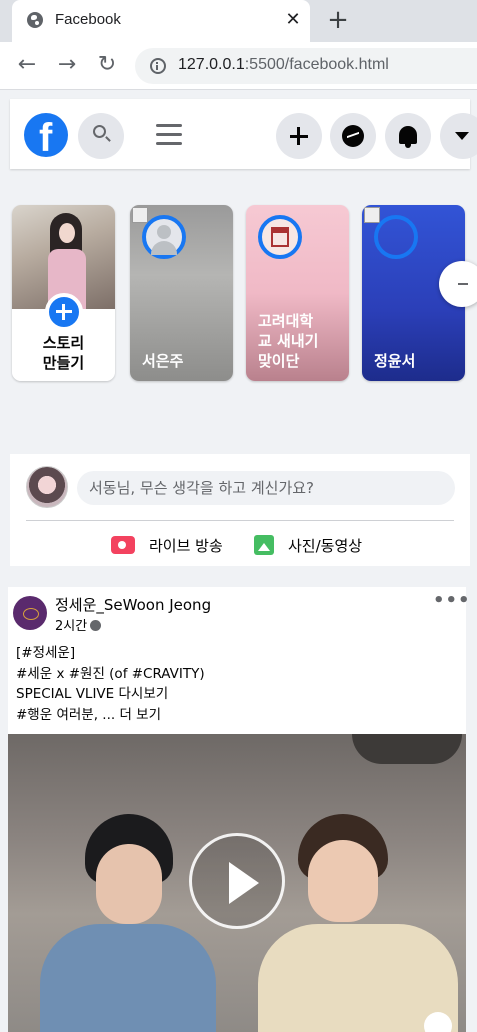 The image size is (477, 1032). I want to click on messenger-button, so click(353, 136).